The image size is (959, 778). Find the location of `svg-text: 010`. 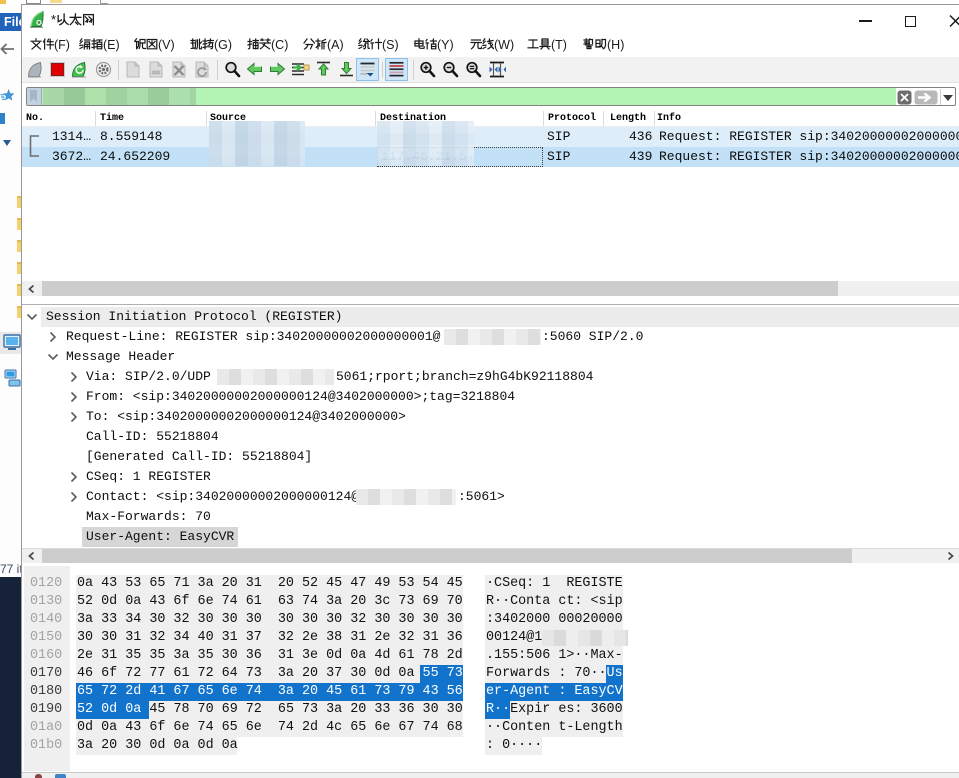

svg-text: 010 is located at coordinates (156, 72).